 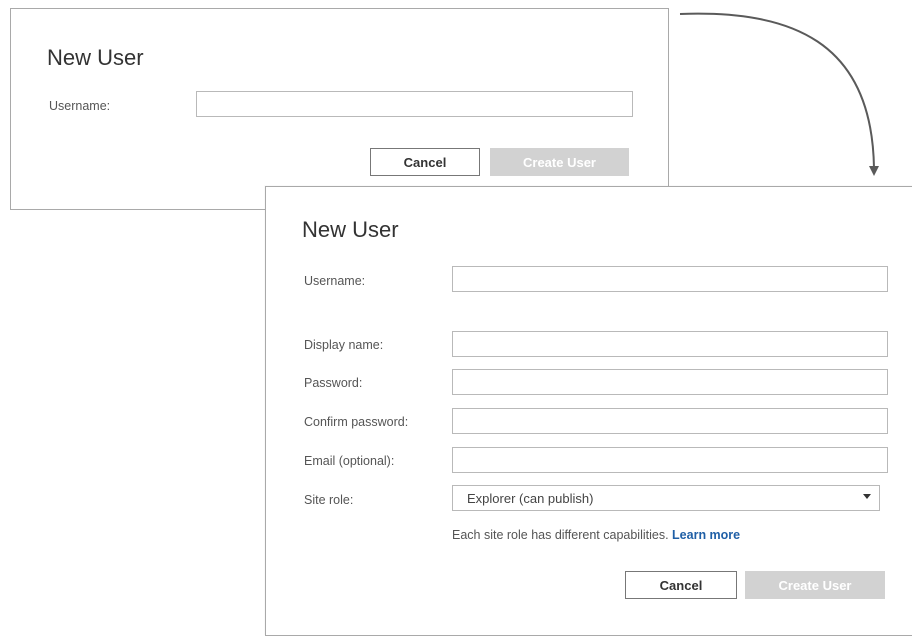 I want to click on confirm-password-input, so click(x=670, y=421).